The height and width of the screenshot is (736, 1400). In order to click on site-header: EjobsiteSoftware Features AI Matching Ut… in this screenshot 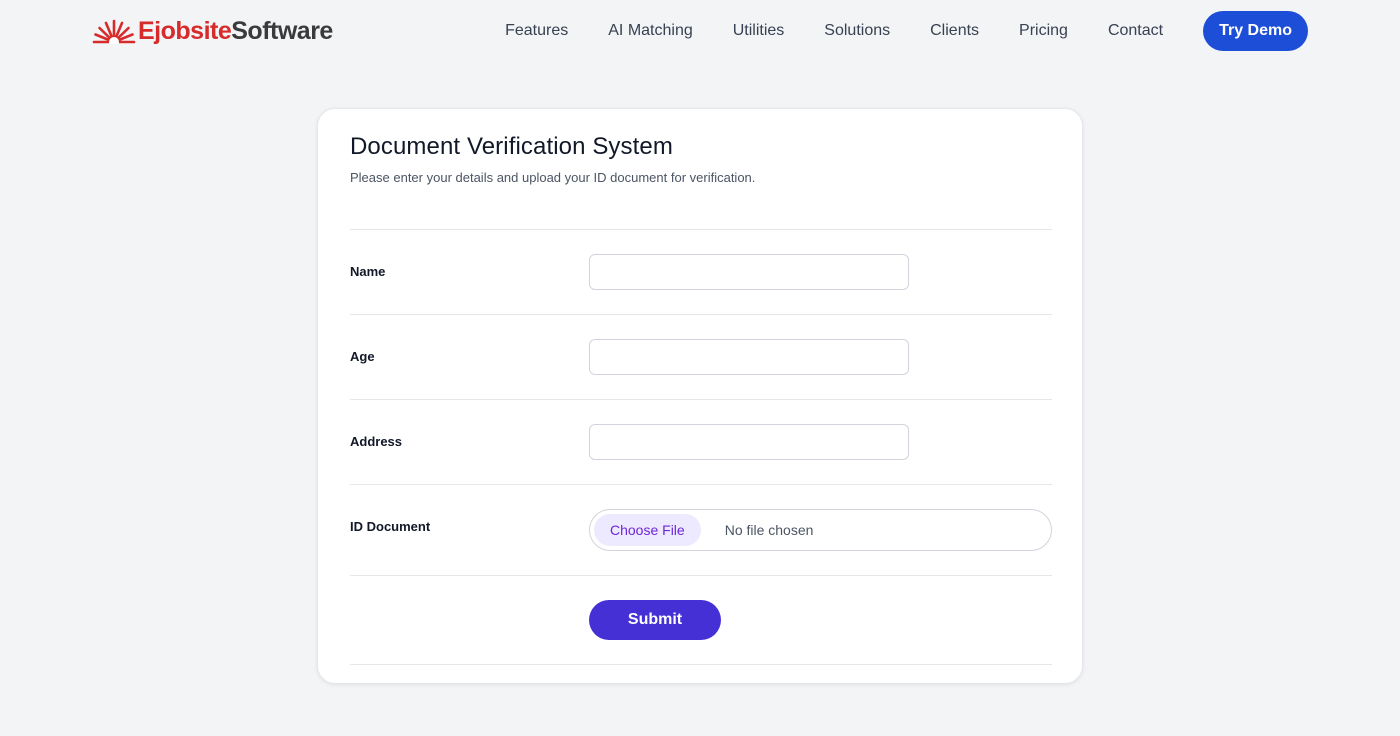, I will do `click(700, 31)`.